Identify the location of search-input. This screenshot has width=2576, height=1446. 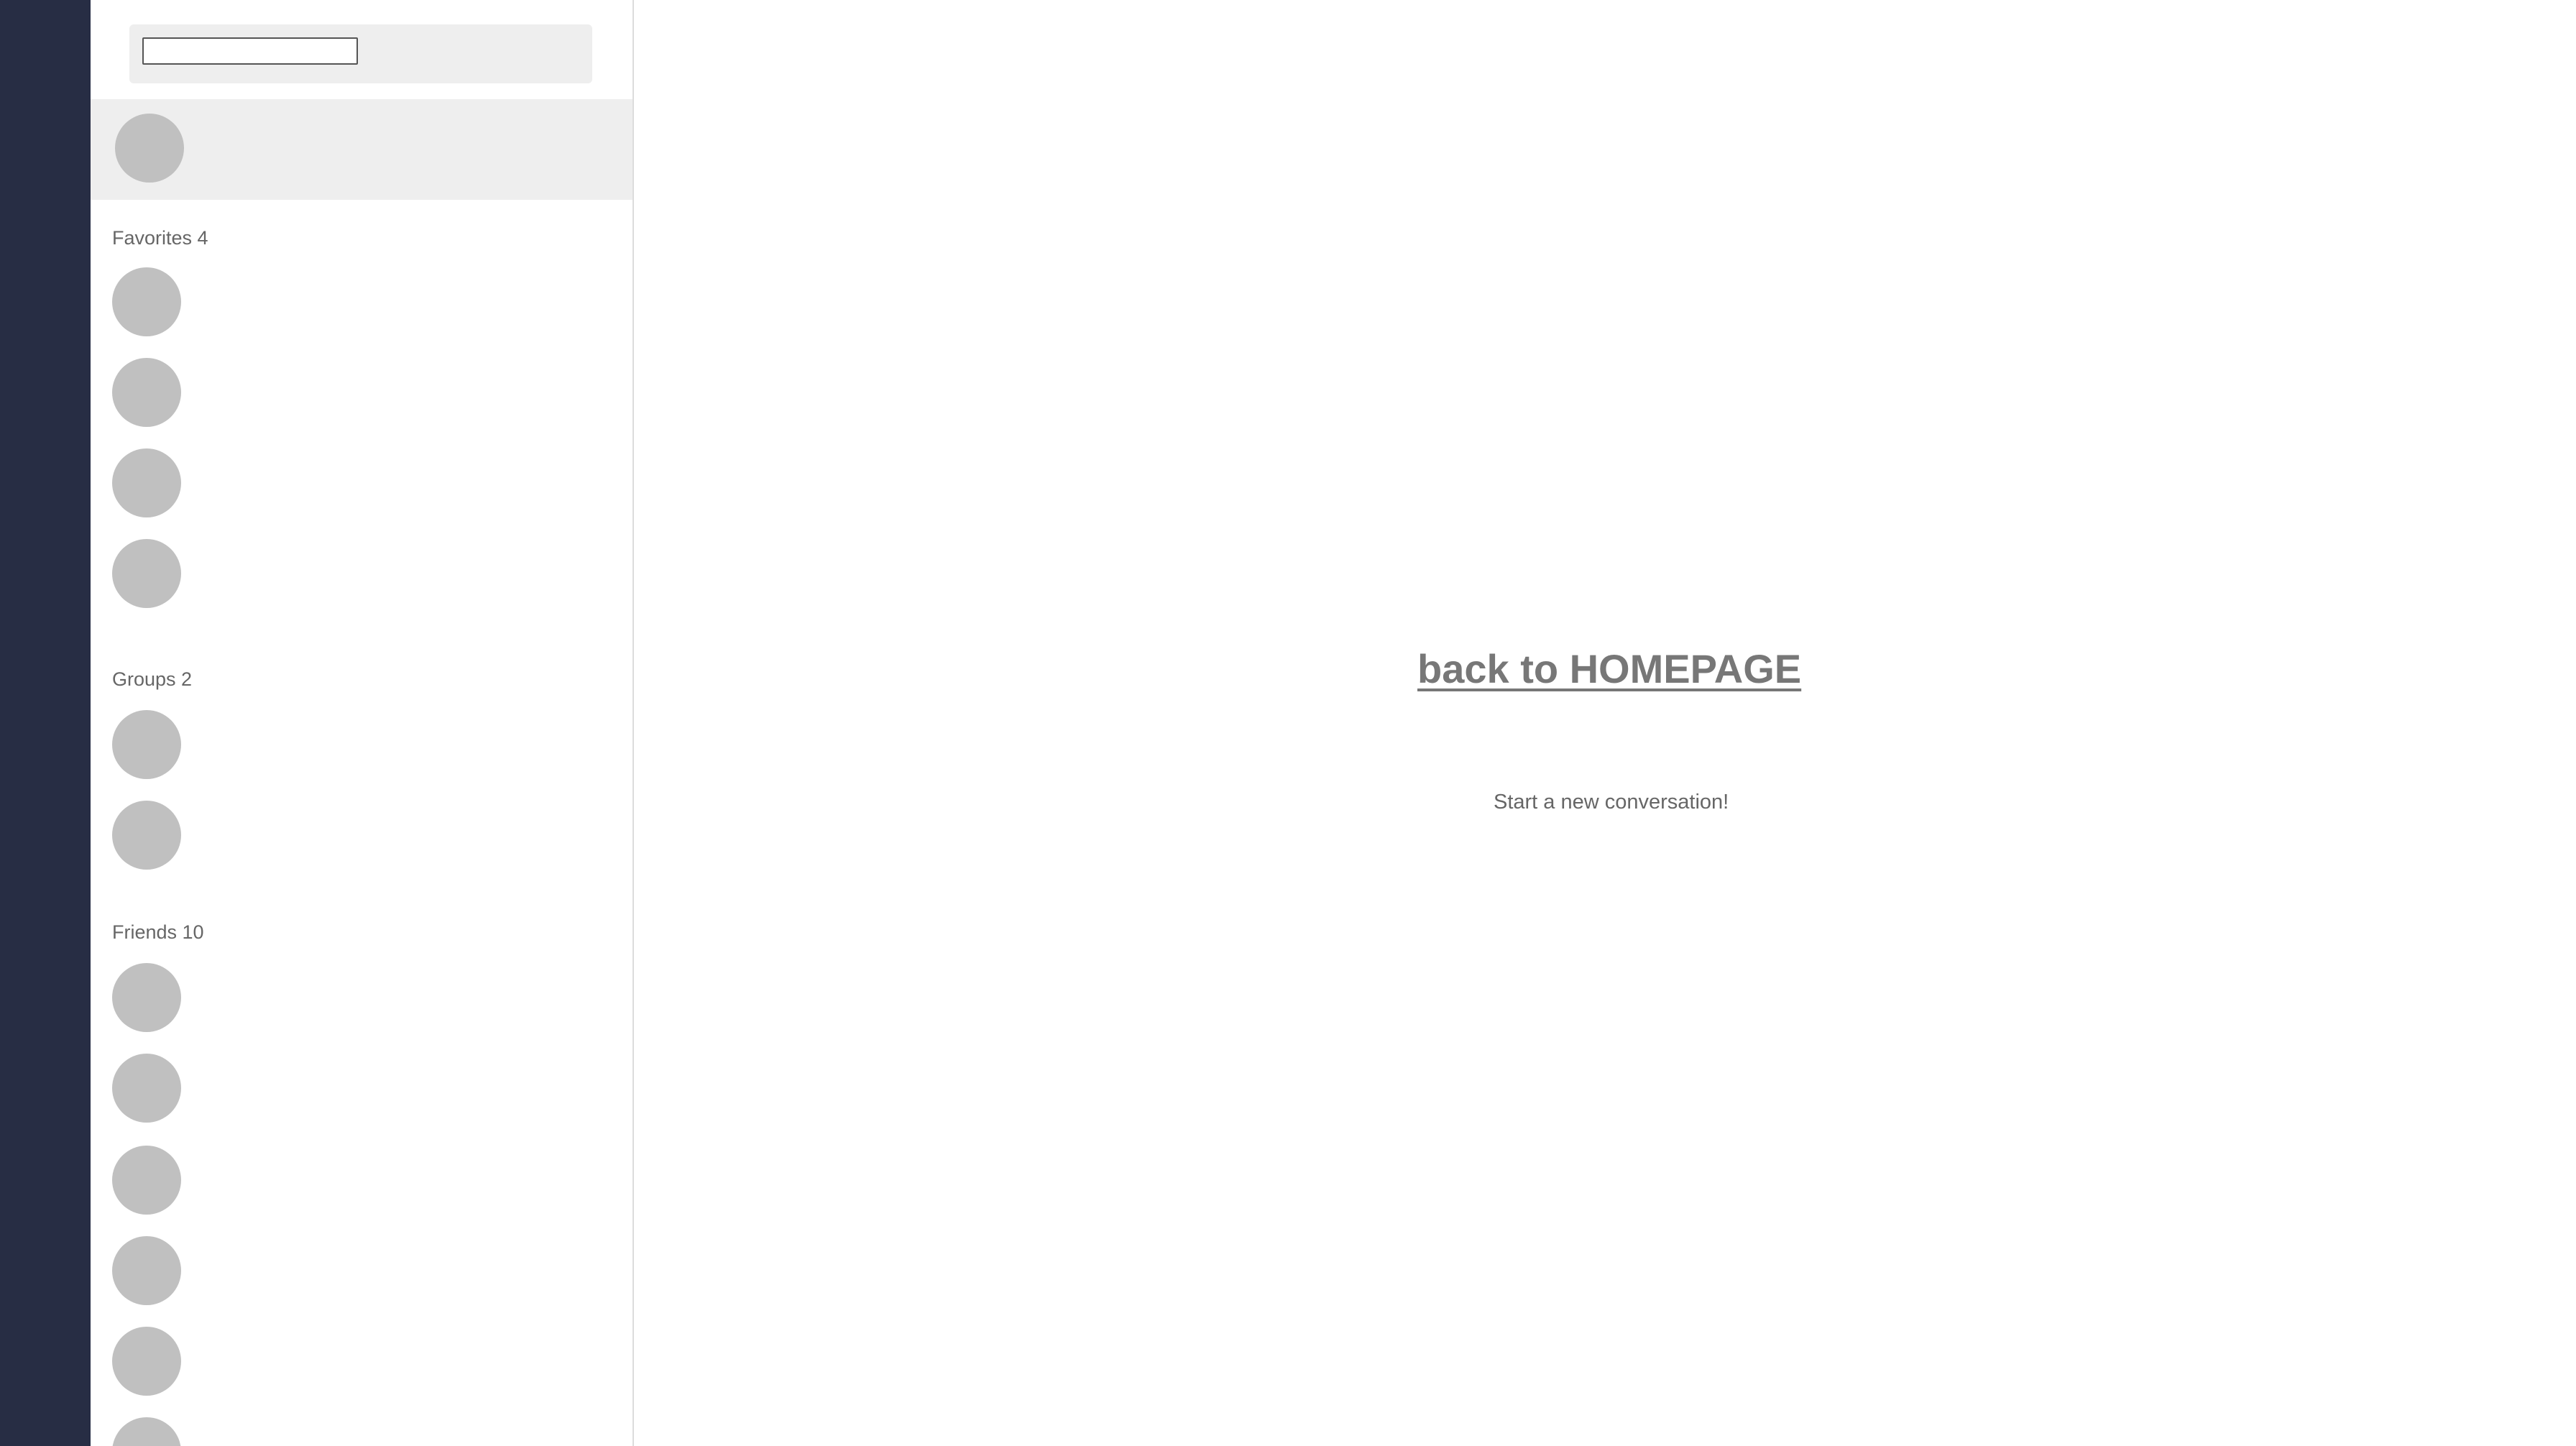
(250, 51).